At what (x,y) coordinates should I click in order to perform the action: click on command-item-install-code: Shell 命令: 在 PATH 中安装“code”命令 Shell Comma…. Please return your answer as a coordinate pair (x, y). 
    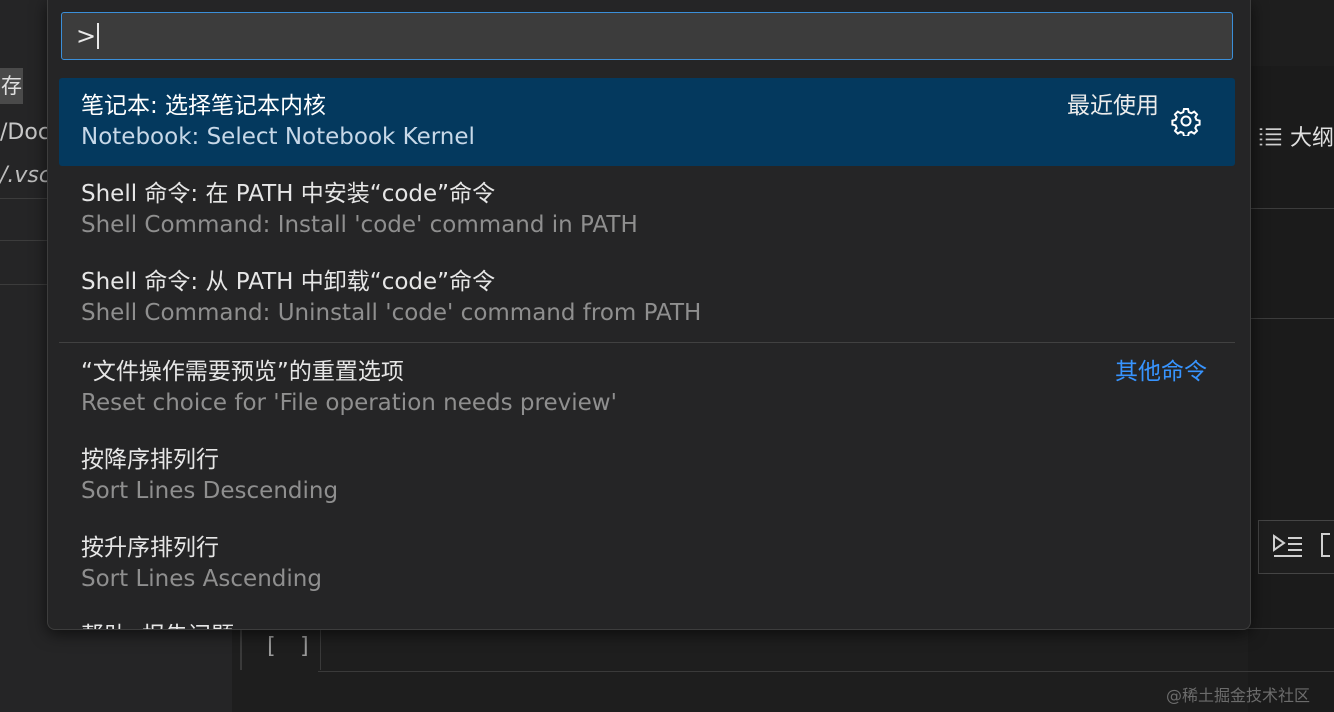
    Looking at the image, I should click on (647, 210).